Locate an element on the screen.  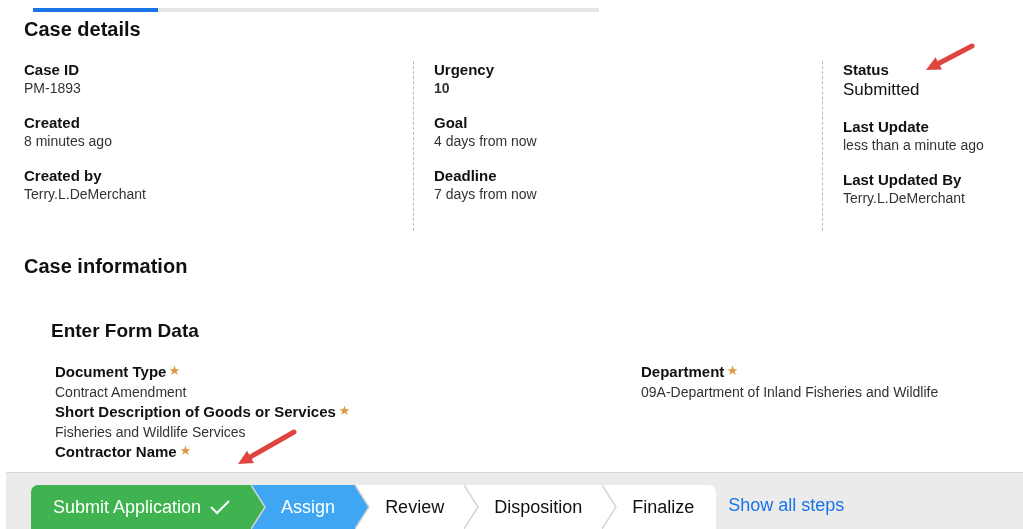
field-label: Last Update is located at coordinates (886, 126).